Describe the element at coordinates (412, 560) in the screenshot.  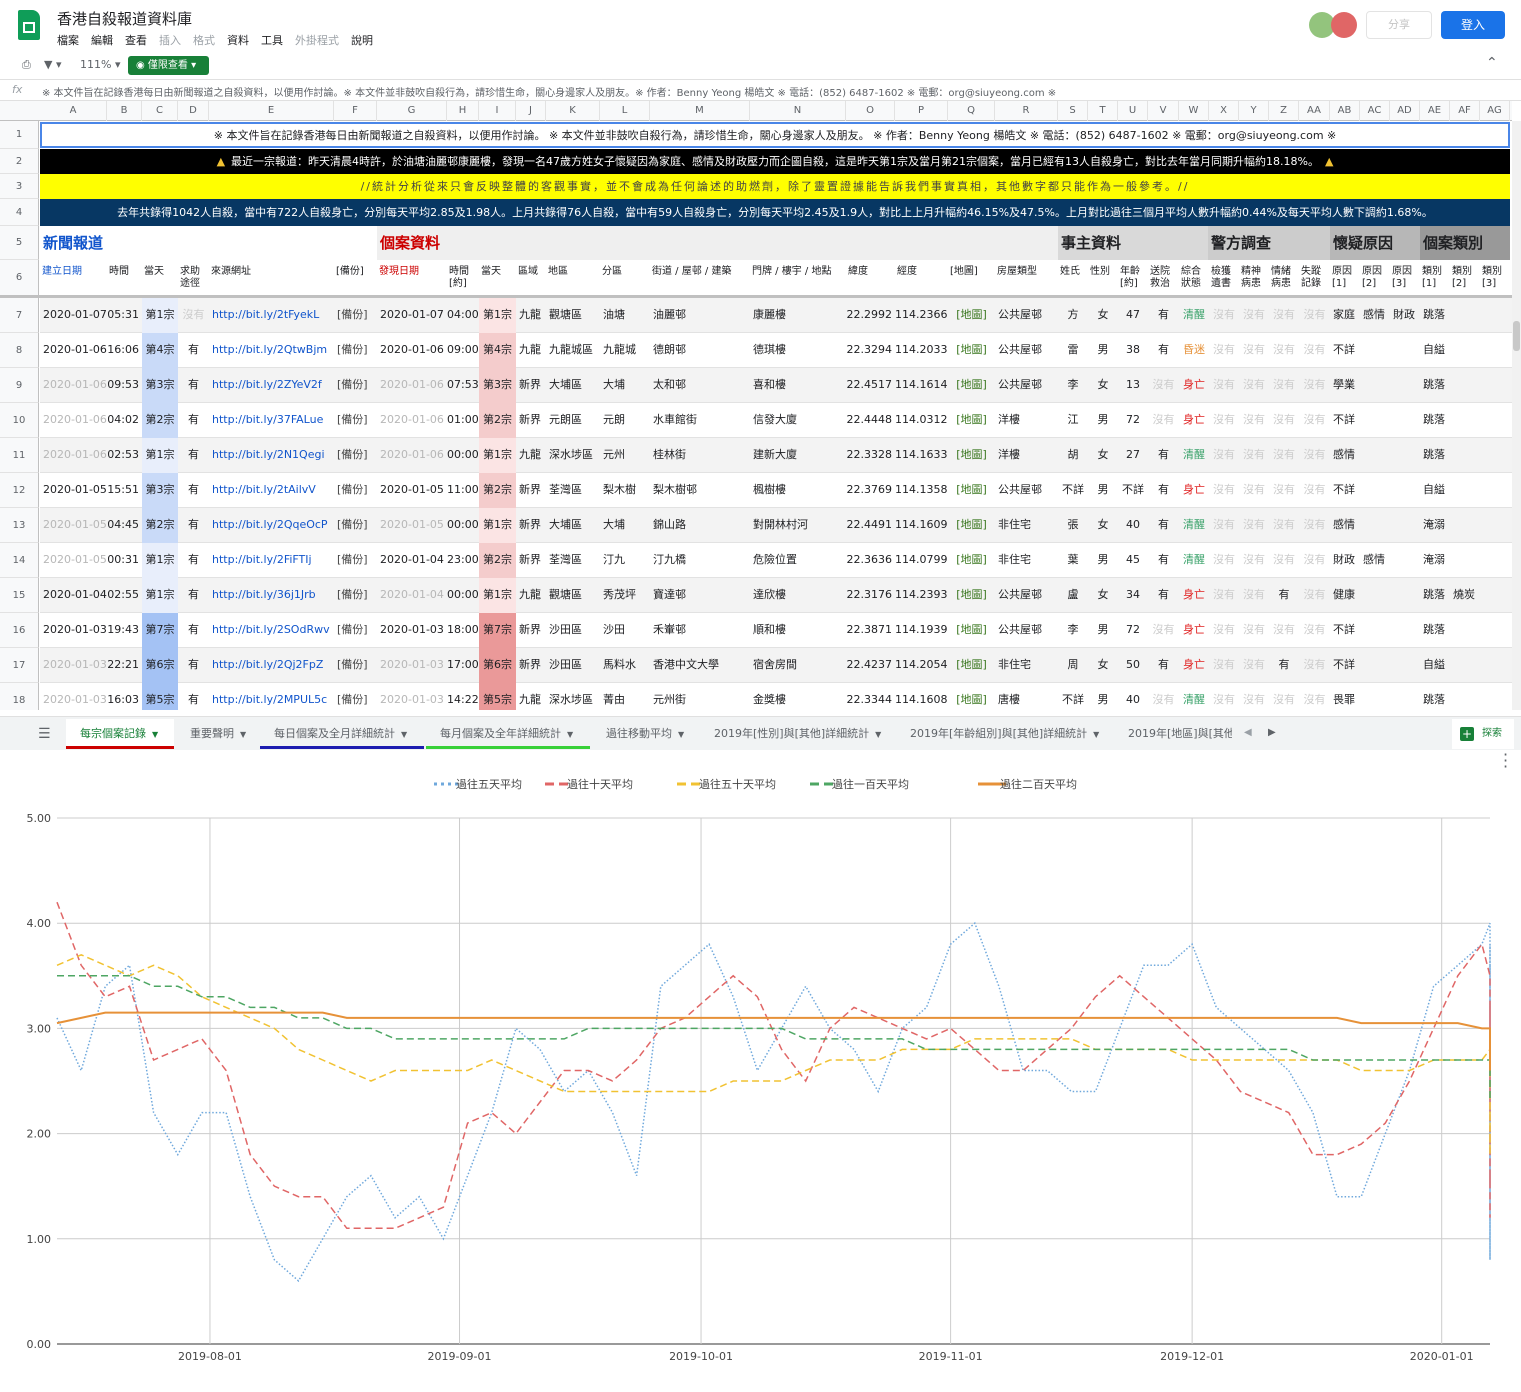
I see `table-cell: 2020-01-04` at that location.